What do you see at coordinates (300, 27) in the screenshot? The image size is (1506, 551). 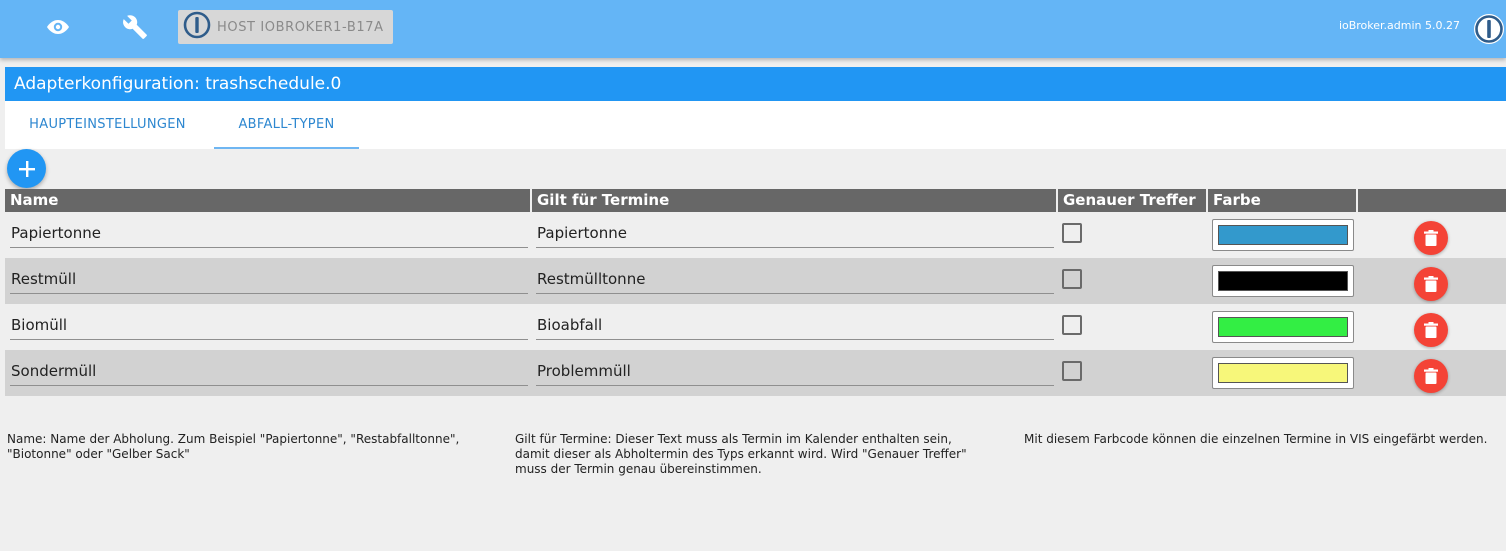 I see `host-label: HOST IOBROKER1-B17A` at bounding box center [300, 27].